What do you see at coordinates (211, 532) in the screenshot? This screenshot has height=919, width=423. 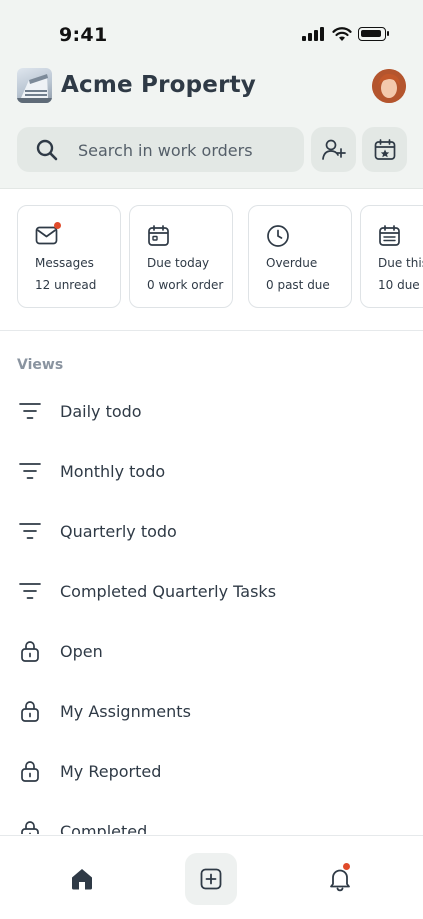 I see `view-item-quarterly-todo: Quarterly todo` at bounding box center [211, 532].